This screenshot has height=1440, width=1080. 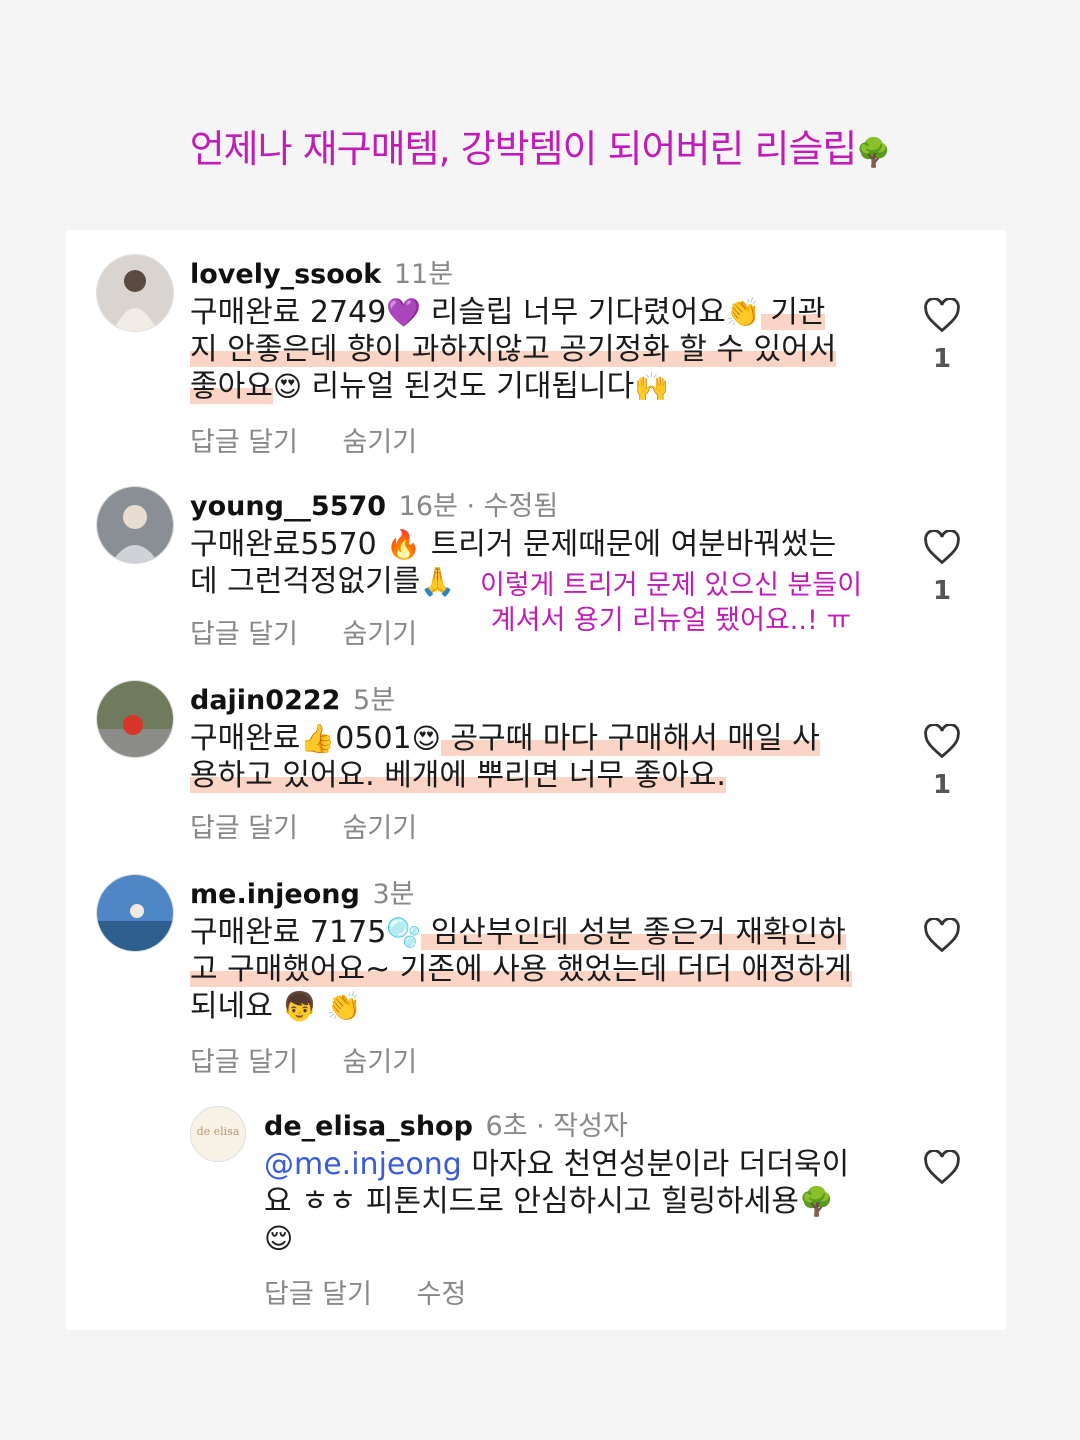 I want to click on avatar-logo-text: de elisa, so click(x=218, y=1131).